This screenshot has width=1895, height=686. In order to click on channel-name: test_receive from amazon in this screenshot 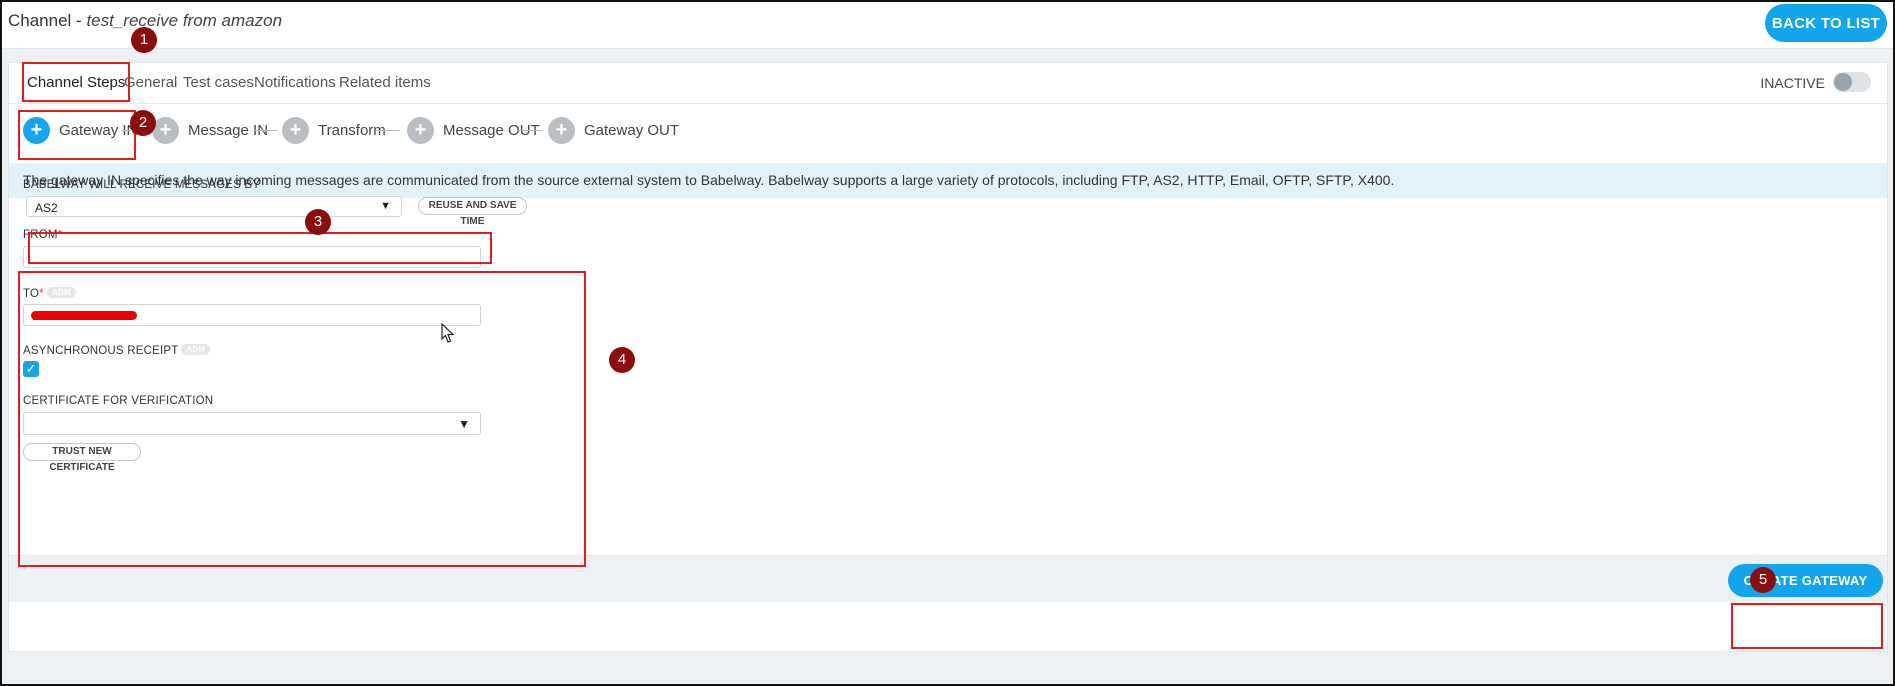, I will do `click(184, 20)`.